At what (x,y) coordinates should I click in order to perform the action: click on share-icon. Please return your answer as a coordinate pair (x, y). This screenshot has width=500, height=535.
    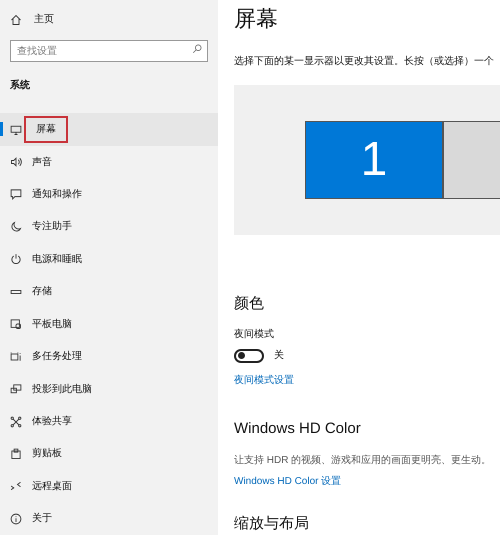
    Looking at the image, I should click on (16, 422).